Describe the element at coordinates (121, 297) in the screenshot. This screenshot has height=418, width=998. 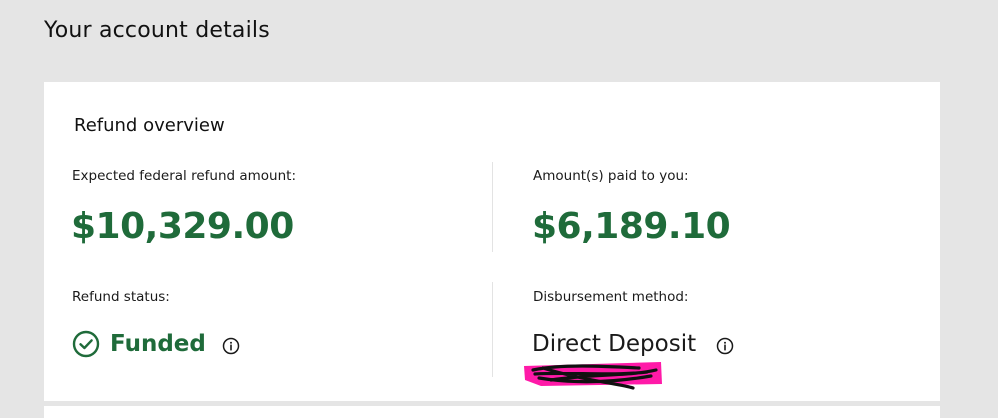
I see `refund-status-label: Refund status:` at that location.